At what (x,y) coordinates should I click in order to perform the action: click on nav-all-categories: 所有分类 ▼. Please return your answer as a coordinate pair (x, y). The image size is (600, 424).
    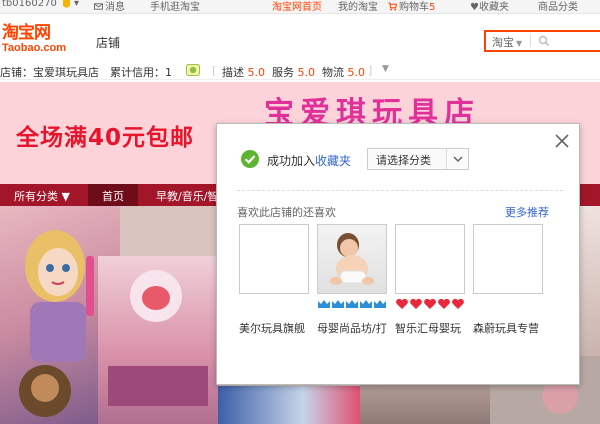
    Looking at the image, I should click on (42, 196).